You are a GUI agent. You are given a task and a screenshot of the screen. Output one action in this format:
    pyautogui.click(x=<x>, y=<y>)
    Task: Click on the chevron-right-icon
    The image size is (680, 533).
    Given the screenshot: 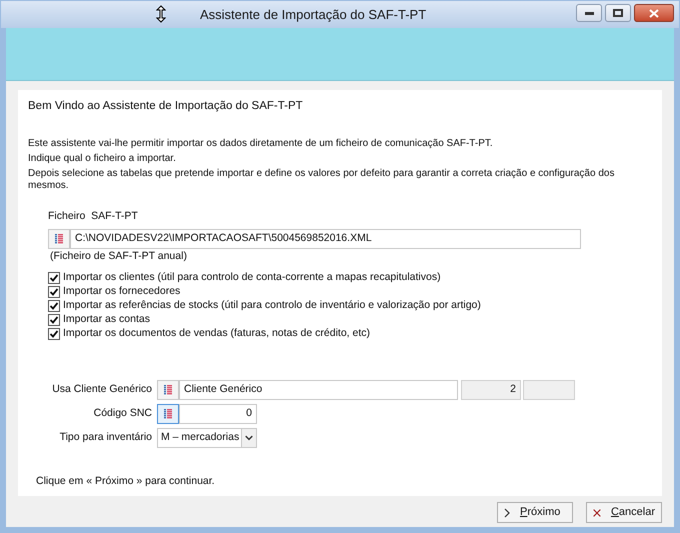 What is the action you would take?
    pyautogui.click(x=507, y=513)
    